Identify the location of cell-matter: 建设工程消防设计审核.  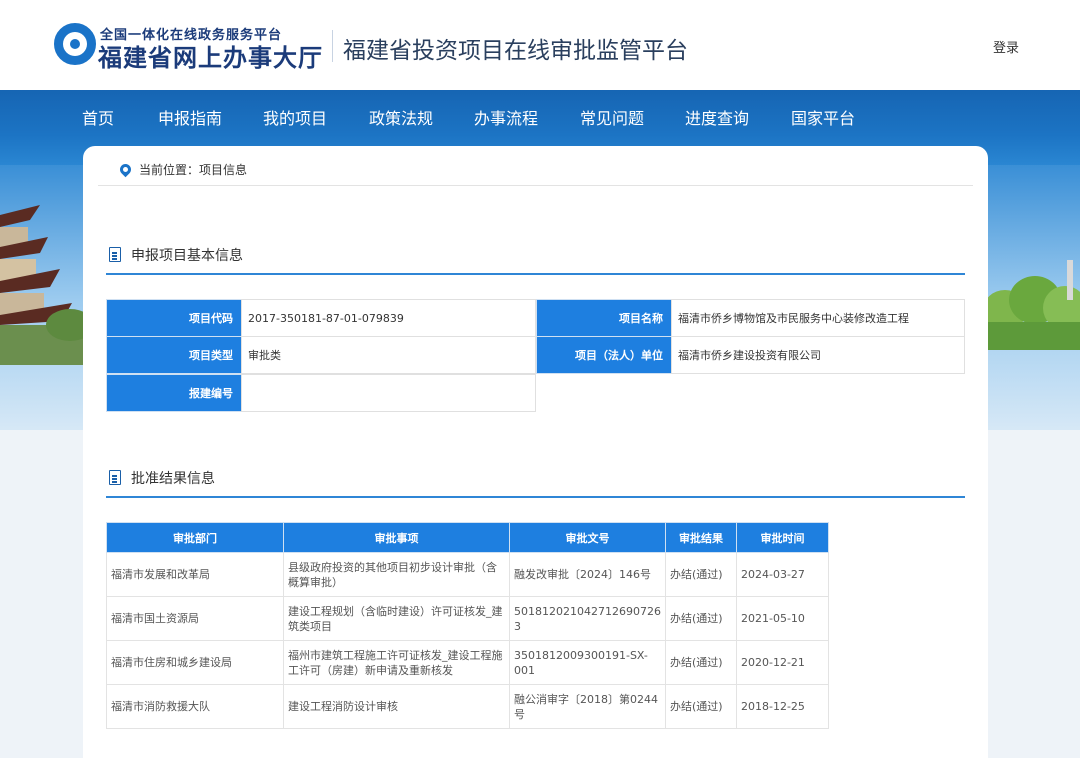
(396, 706).